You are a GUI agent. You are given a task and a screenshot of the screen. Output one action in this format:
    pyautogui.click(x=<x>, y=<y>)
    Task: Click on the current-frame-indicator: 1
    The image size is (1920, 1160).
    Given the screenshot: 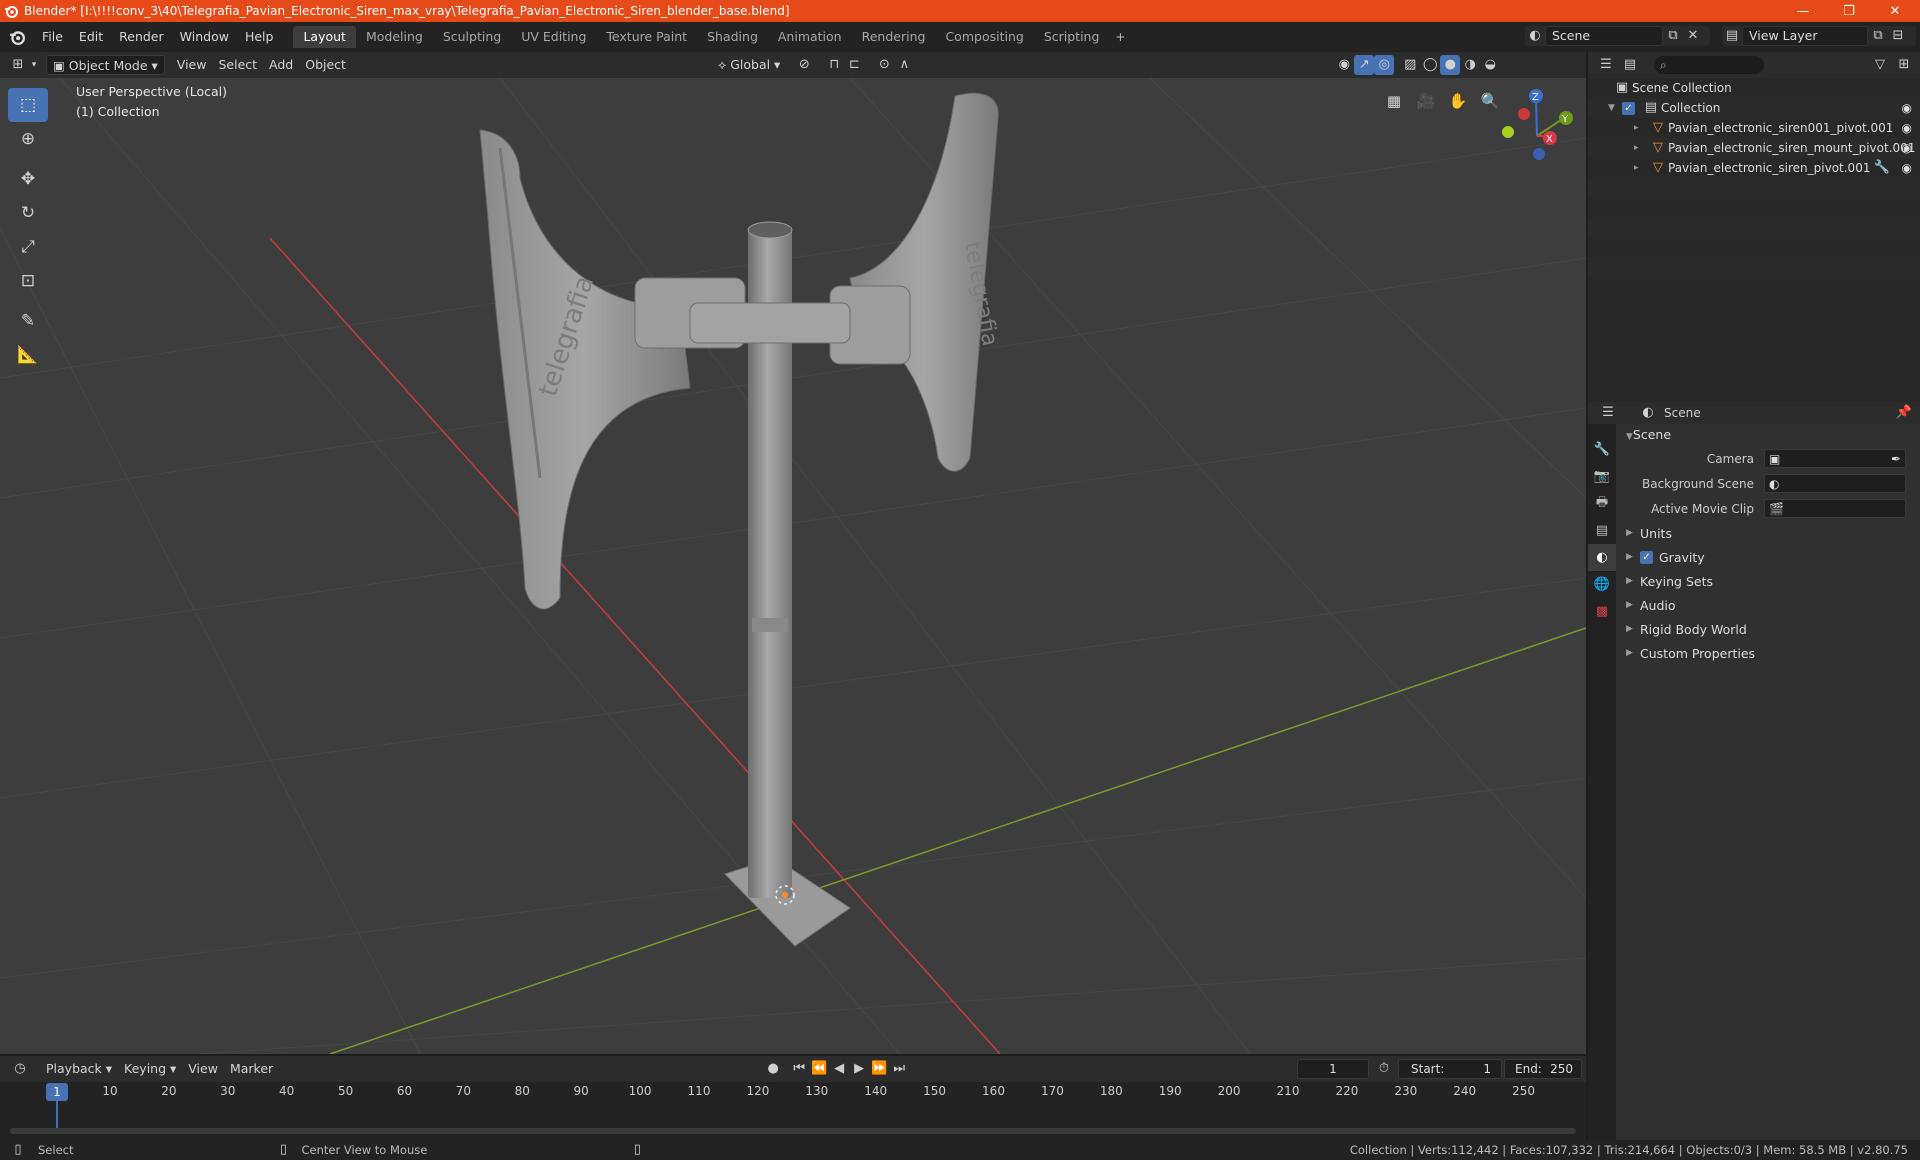 What is the action you would take?
    pyautogui.click(x=57, y=1092)
    